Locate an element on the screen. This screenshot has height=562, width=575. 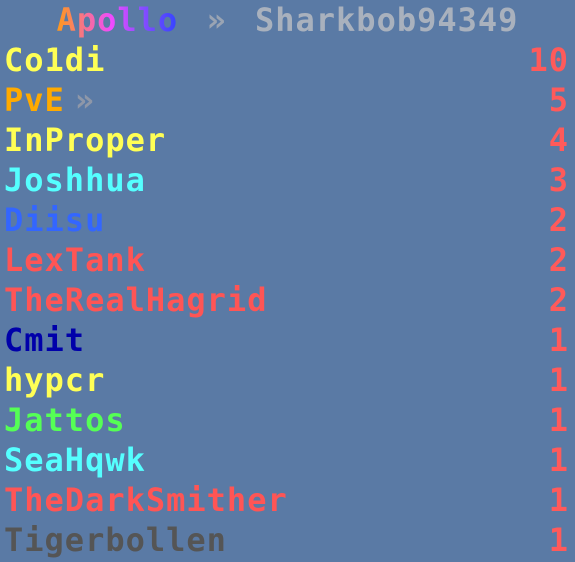
row-score: 5 is located at coordinates (558, 100).